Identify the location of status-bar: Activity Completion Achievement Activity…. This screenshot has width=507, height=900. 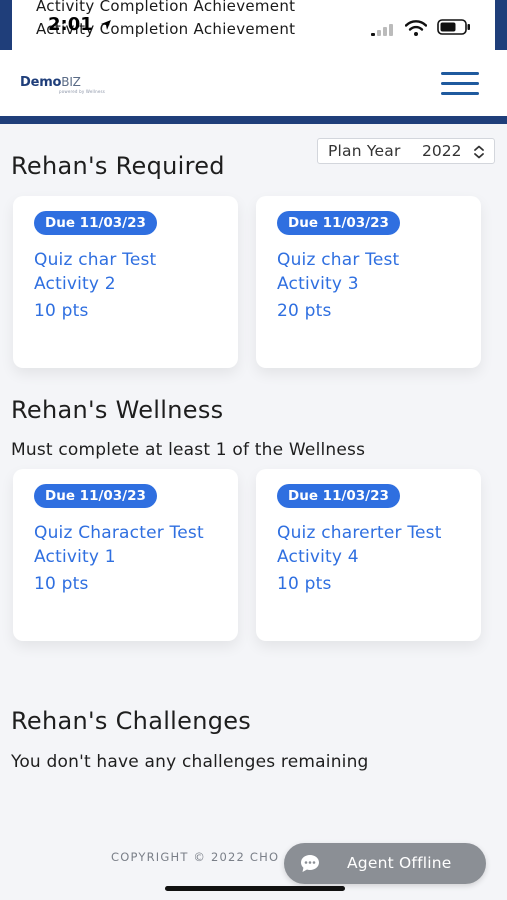
(253, 25).